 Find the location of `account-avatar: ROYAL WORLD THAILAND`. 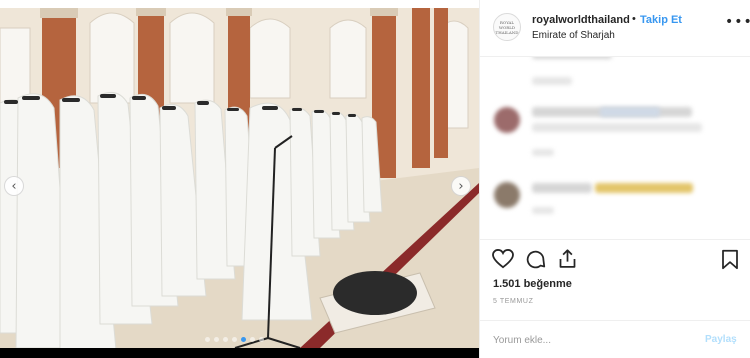

account-avatar: ROYAL WORLD THAILAND is located at coordinates (507, 27).